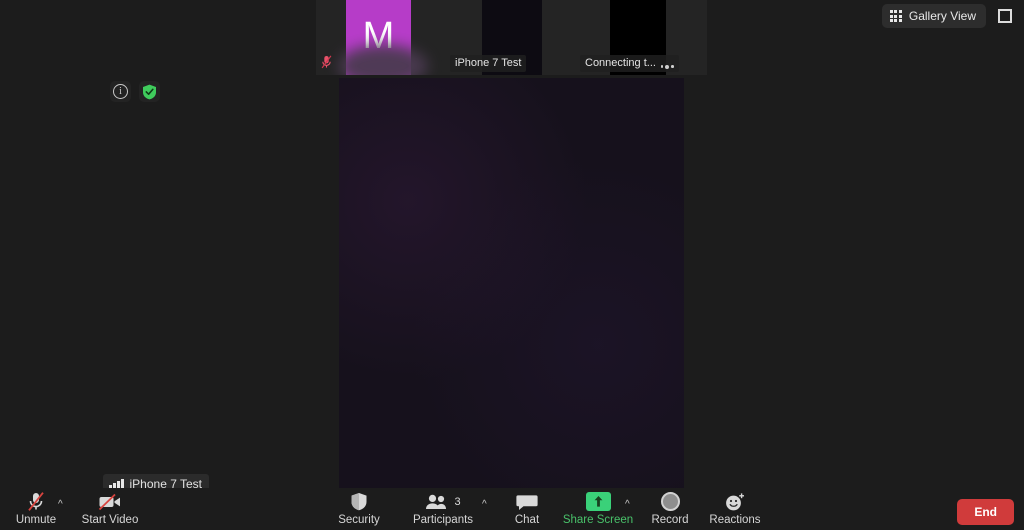  Describe the element at coordinates (1005, 16) in the screenshot. I see `fullscreen-icon` at that location.